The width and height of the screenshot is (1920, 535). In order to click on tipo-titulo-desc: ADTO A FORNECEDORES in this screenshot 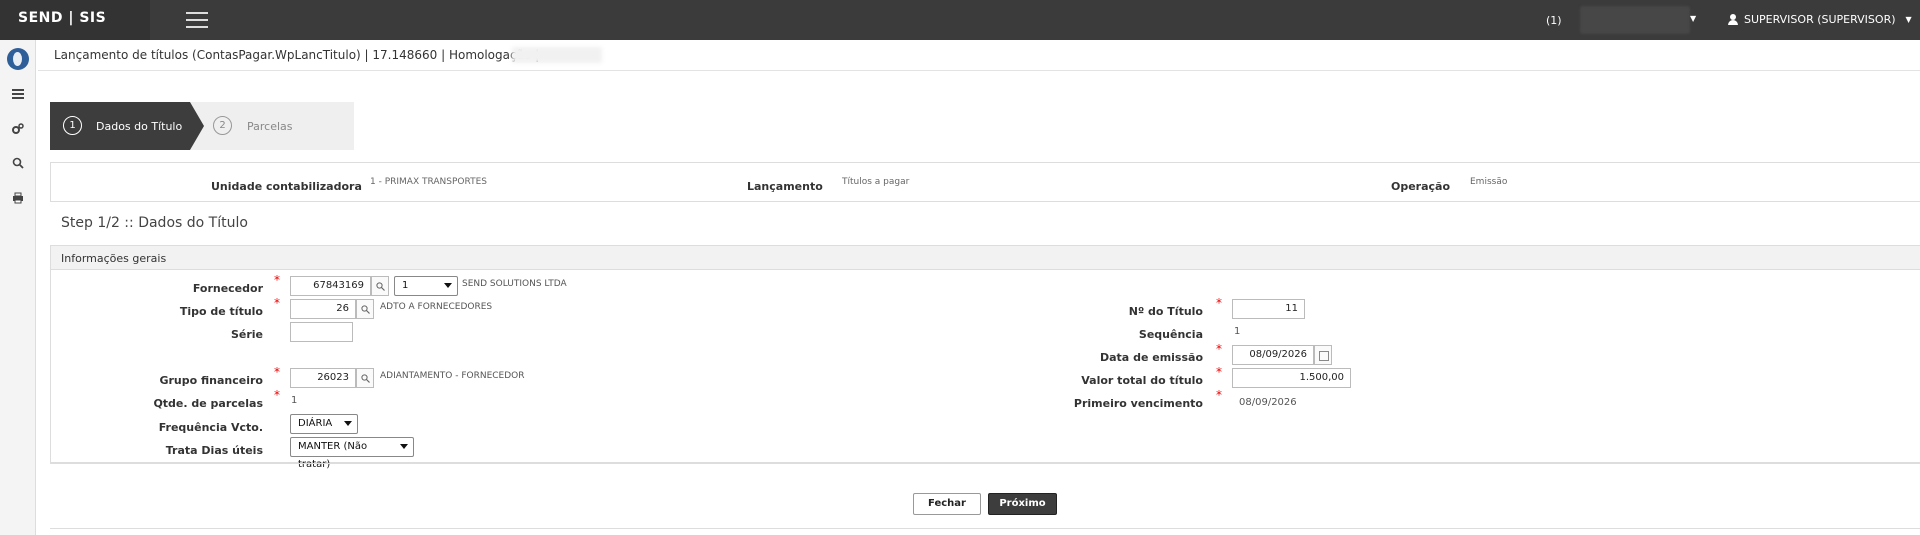, I will do `click(436, 307)`.